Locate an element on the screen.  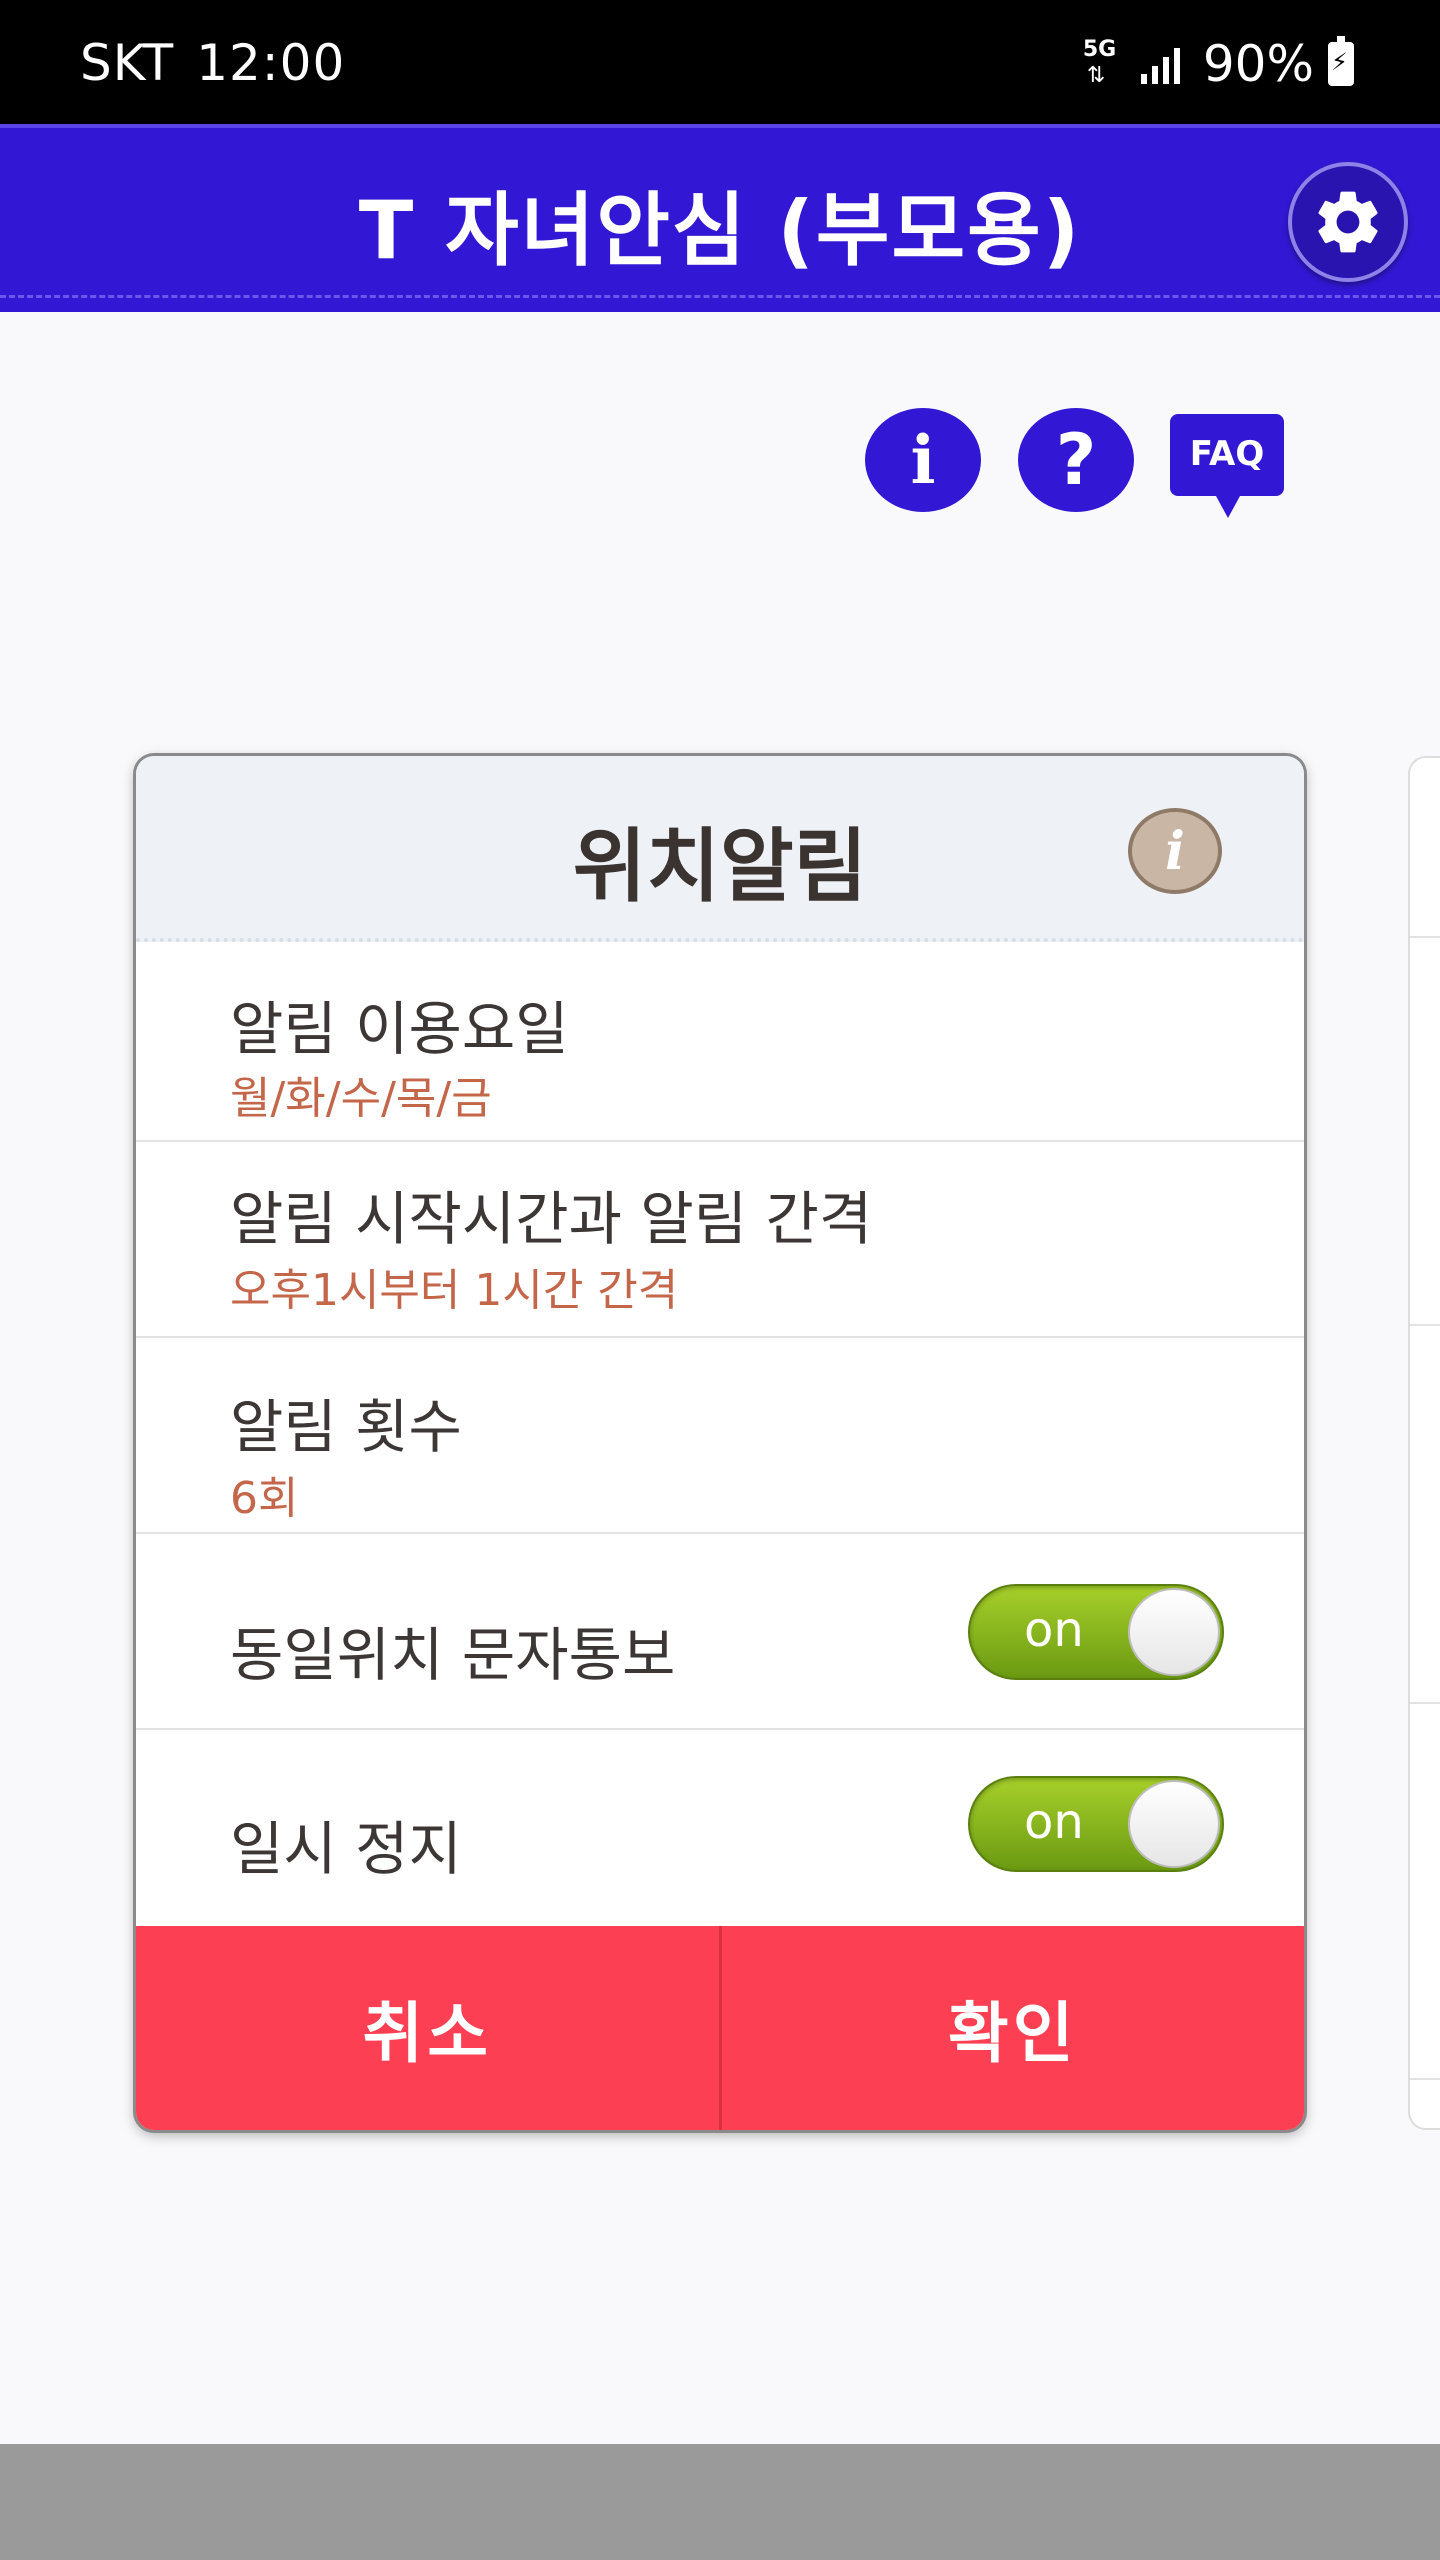
row-value: 오후1시부터 1시간 간격 is located at coordinates (454, 1290).